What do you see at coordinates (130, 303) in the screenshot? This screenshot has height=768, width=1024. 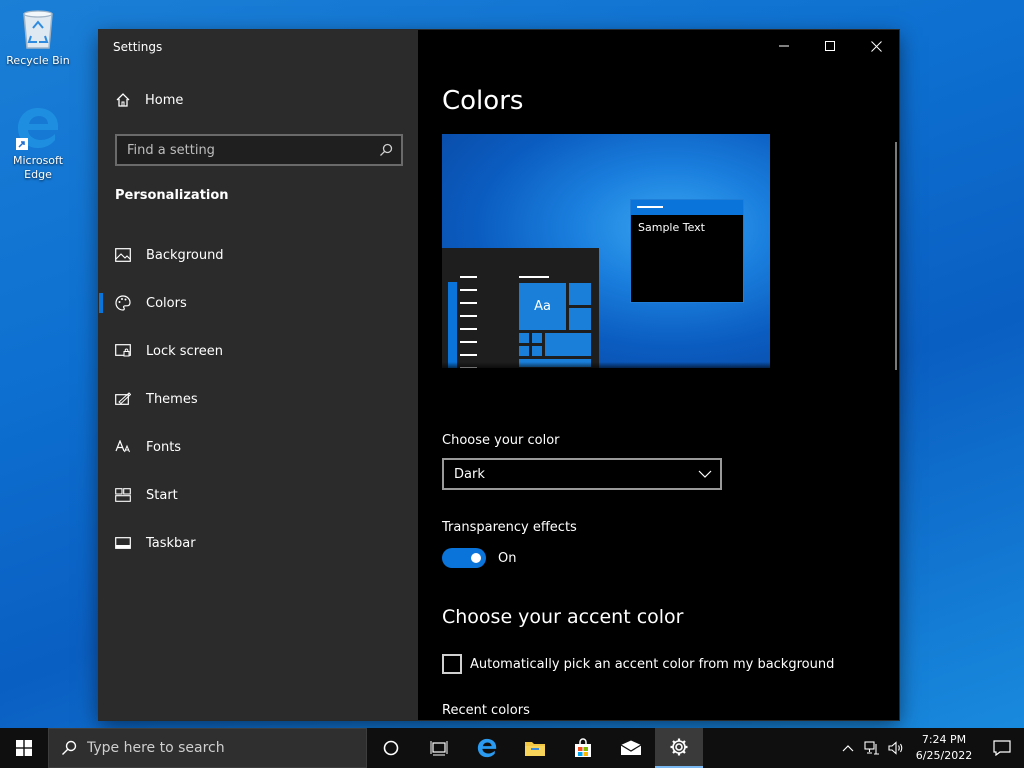 I see `palette-icon` at bounding box center [130, 303].